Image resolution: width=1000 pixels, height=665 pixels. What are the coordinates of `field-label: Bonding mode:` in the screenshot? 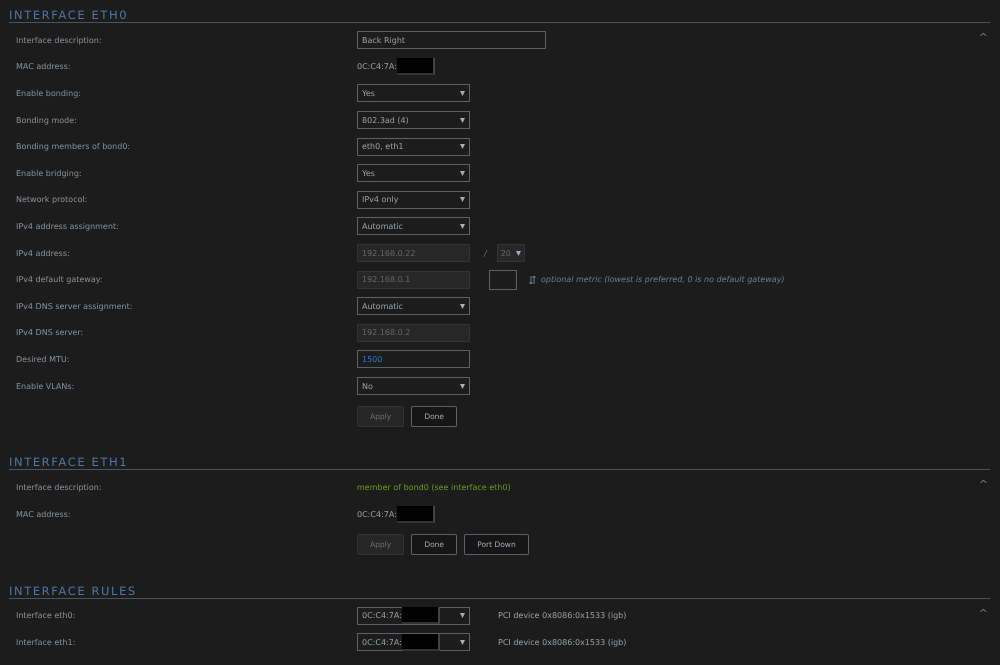 It's located at (47, 120).